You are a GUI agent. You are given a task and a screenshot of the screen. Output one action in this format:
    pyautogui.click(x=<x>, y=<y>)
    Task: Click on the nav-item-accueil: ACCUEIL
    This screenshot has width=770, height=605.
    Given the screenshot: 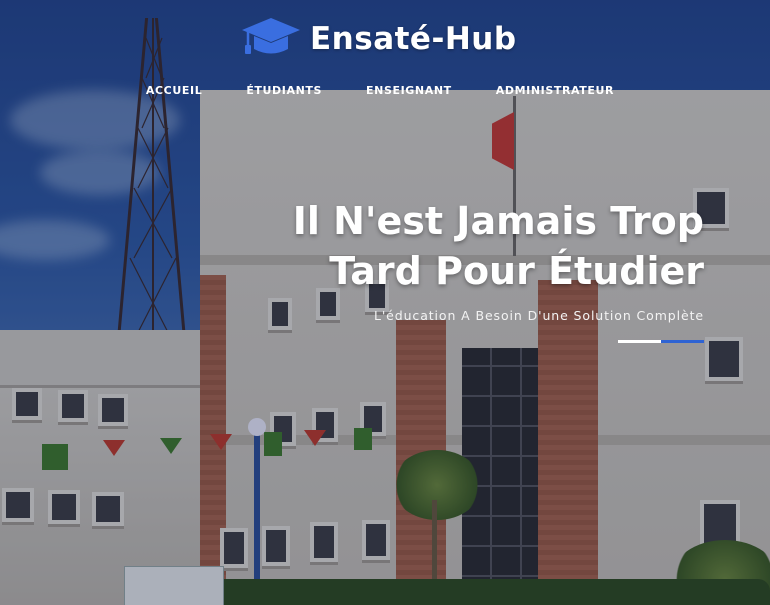 What is the action you would take?
    pyautogui.click(x=174, y=90)
    